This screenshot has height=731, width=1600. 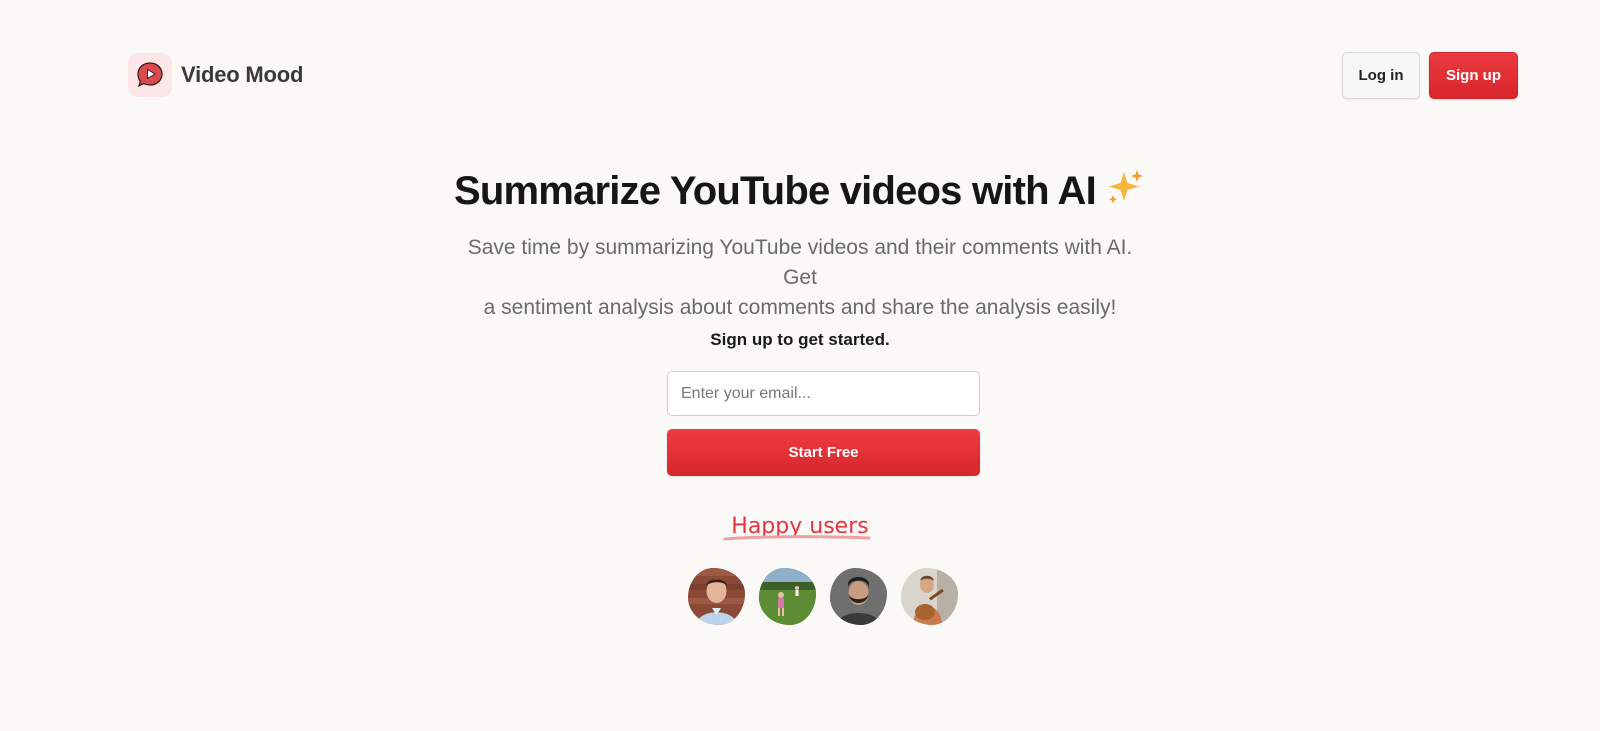 What do you see at coordinates (800, 339) in the screenshot?
I see `signup-prompt: Sign up to get started.` at bounding box center [800, 339].